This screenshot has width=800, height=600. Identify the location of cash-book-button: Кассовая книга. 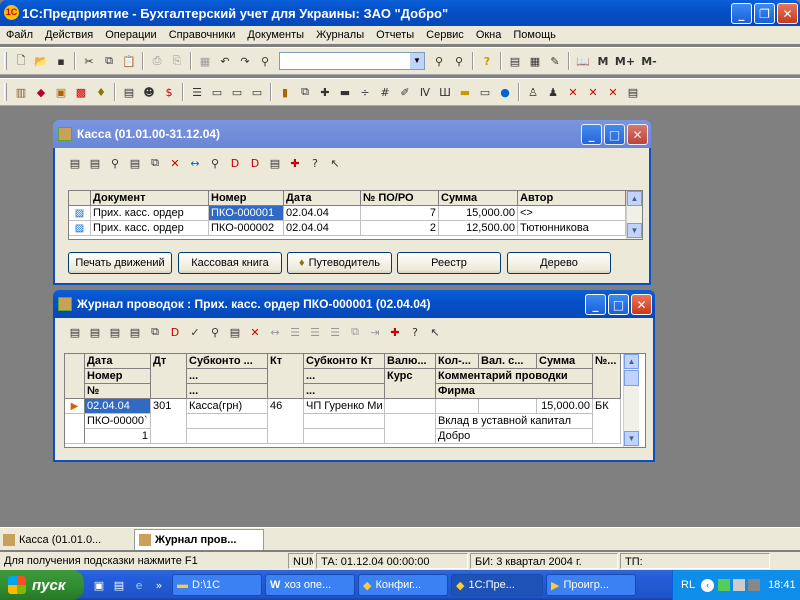
(230, 263).